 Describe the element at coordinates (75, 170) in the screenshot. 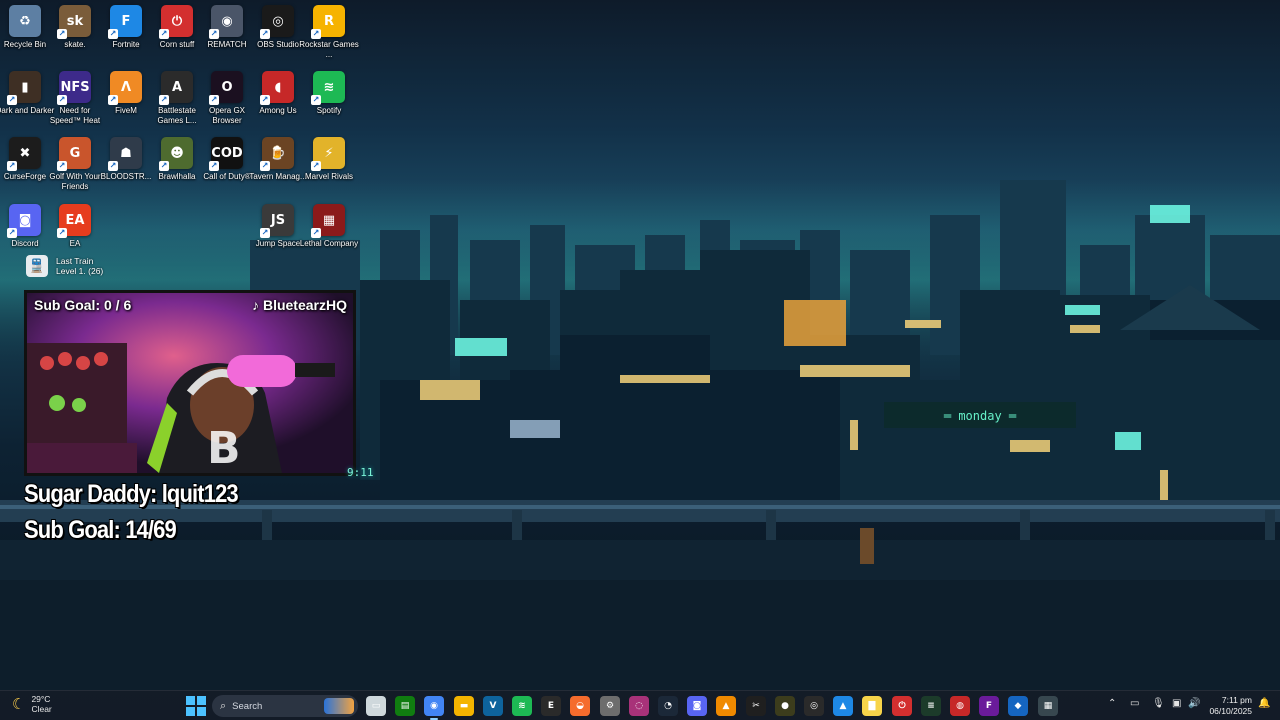

I see `desktop-icon-golf-with-friends: G ↗ Golf With Your Friends` at that location.